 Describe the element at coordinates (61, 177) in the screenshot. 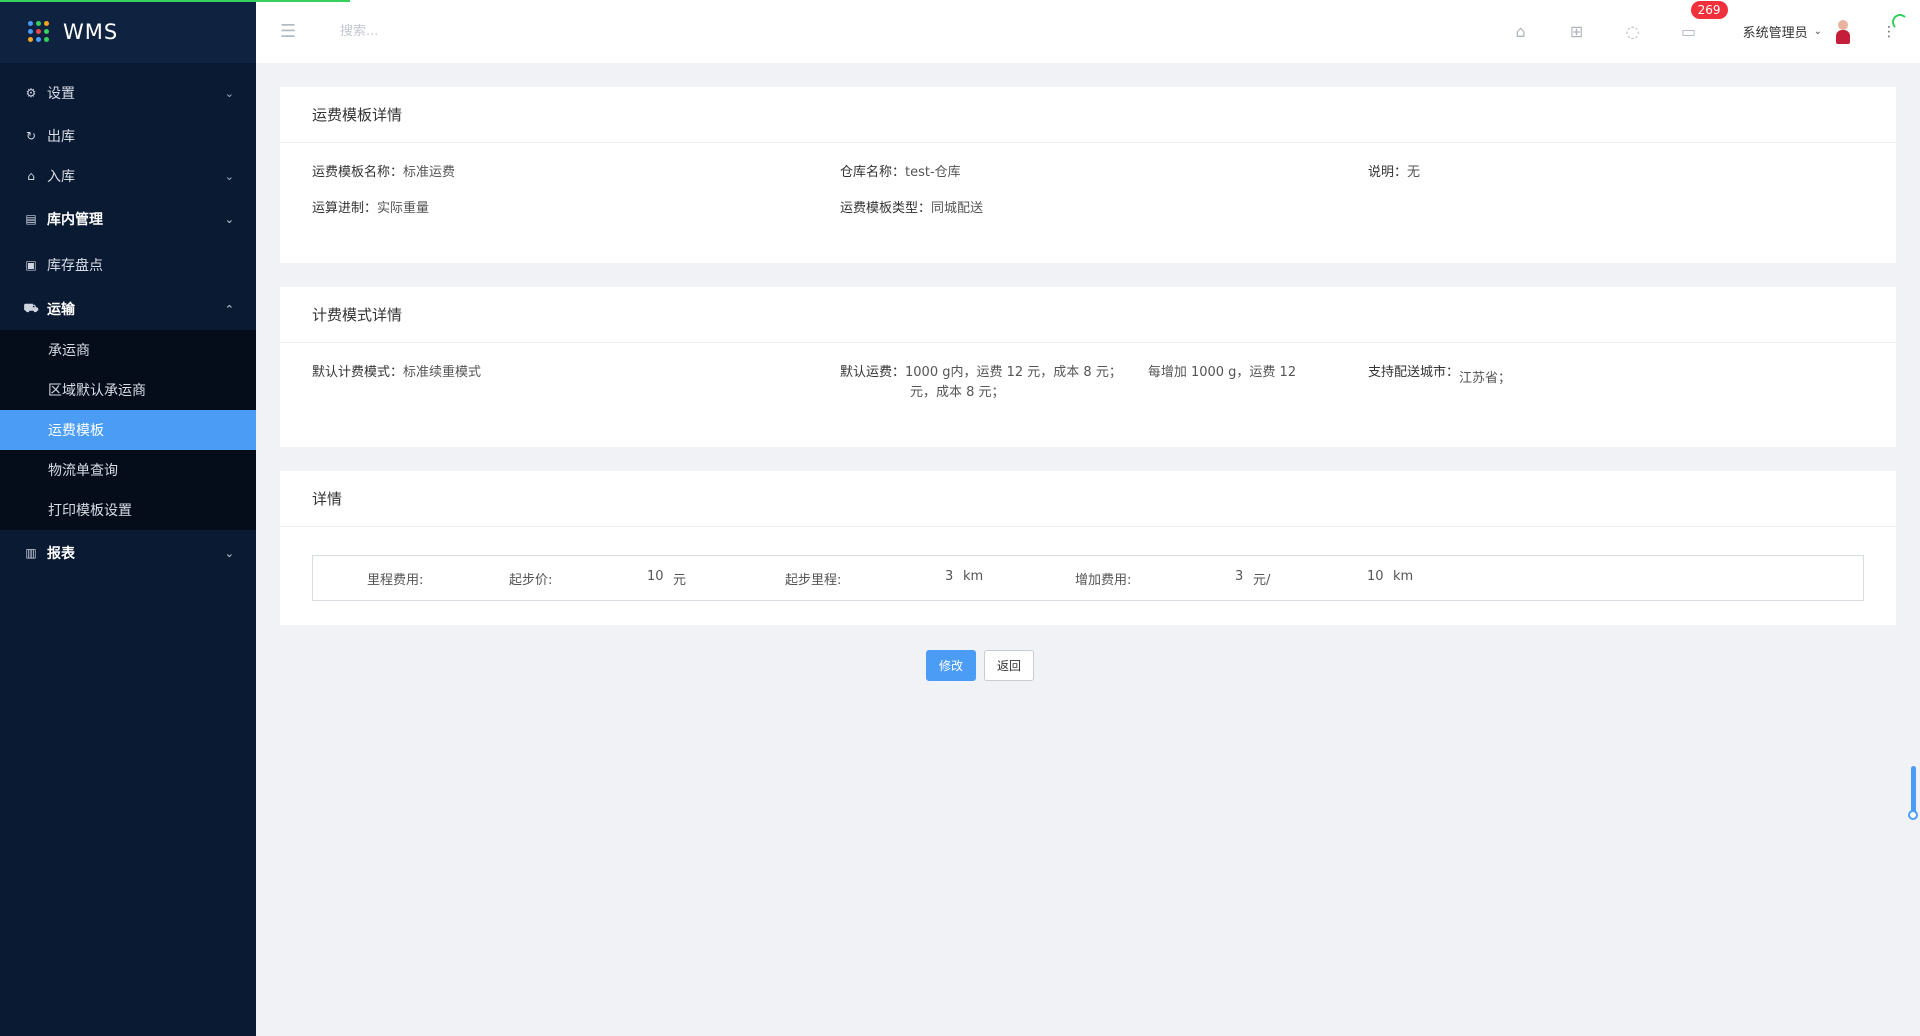

I see `sidebar-item-label: 入库` at that location.